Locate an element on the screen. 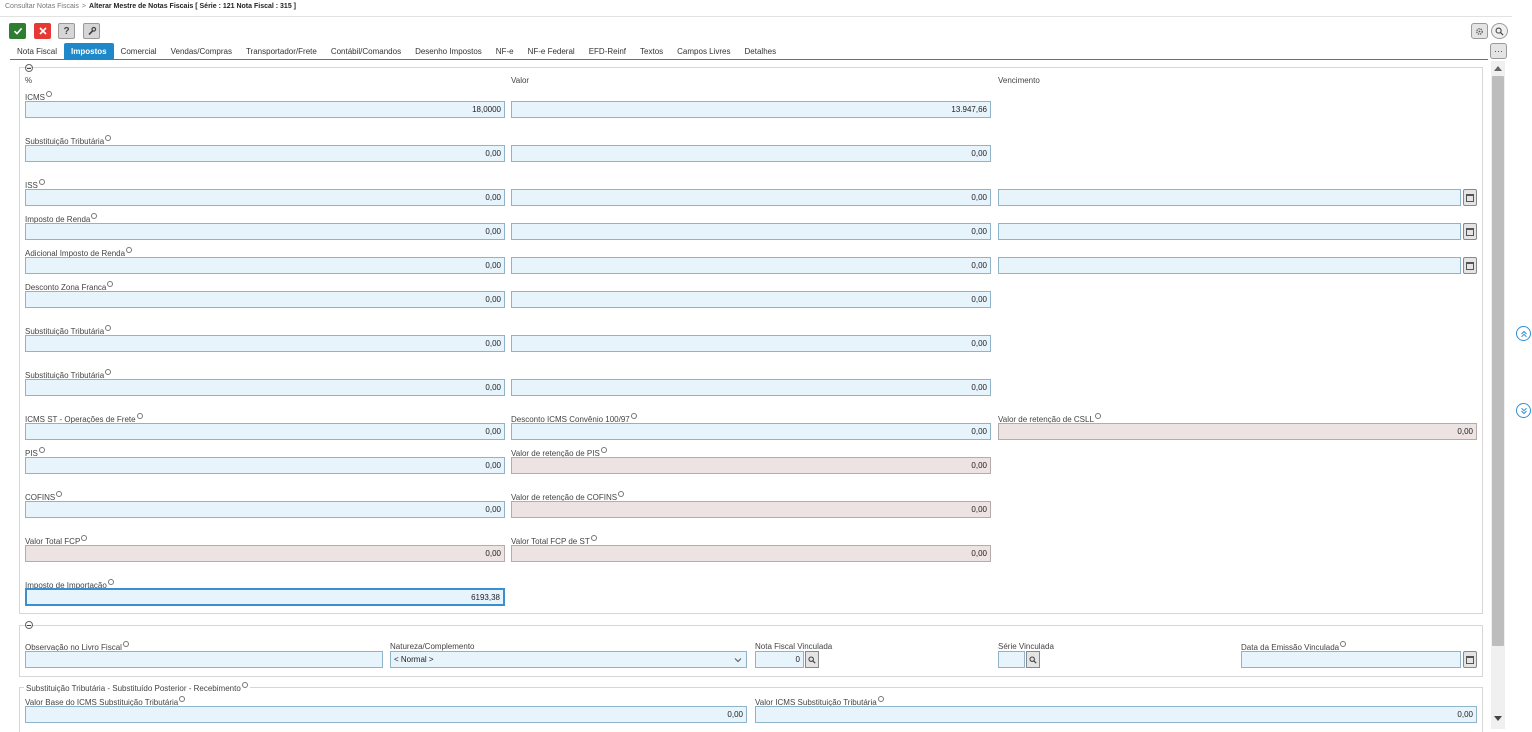 This screenshot has width=1532, height=732. icms-percent-field: 18,0000 is located at coordinates (265, 109).